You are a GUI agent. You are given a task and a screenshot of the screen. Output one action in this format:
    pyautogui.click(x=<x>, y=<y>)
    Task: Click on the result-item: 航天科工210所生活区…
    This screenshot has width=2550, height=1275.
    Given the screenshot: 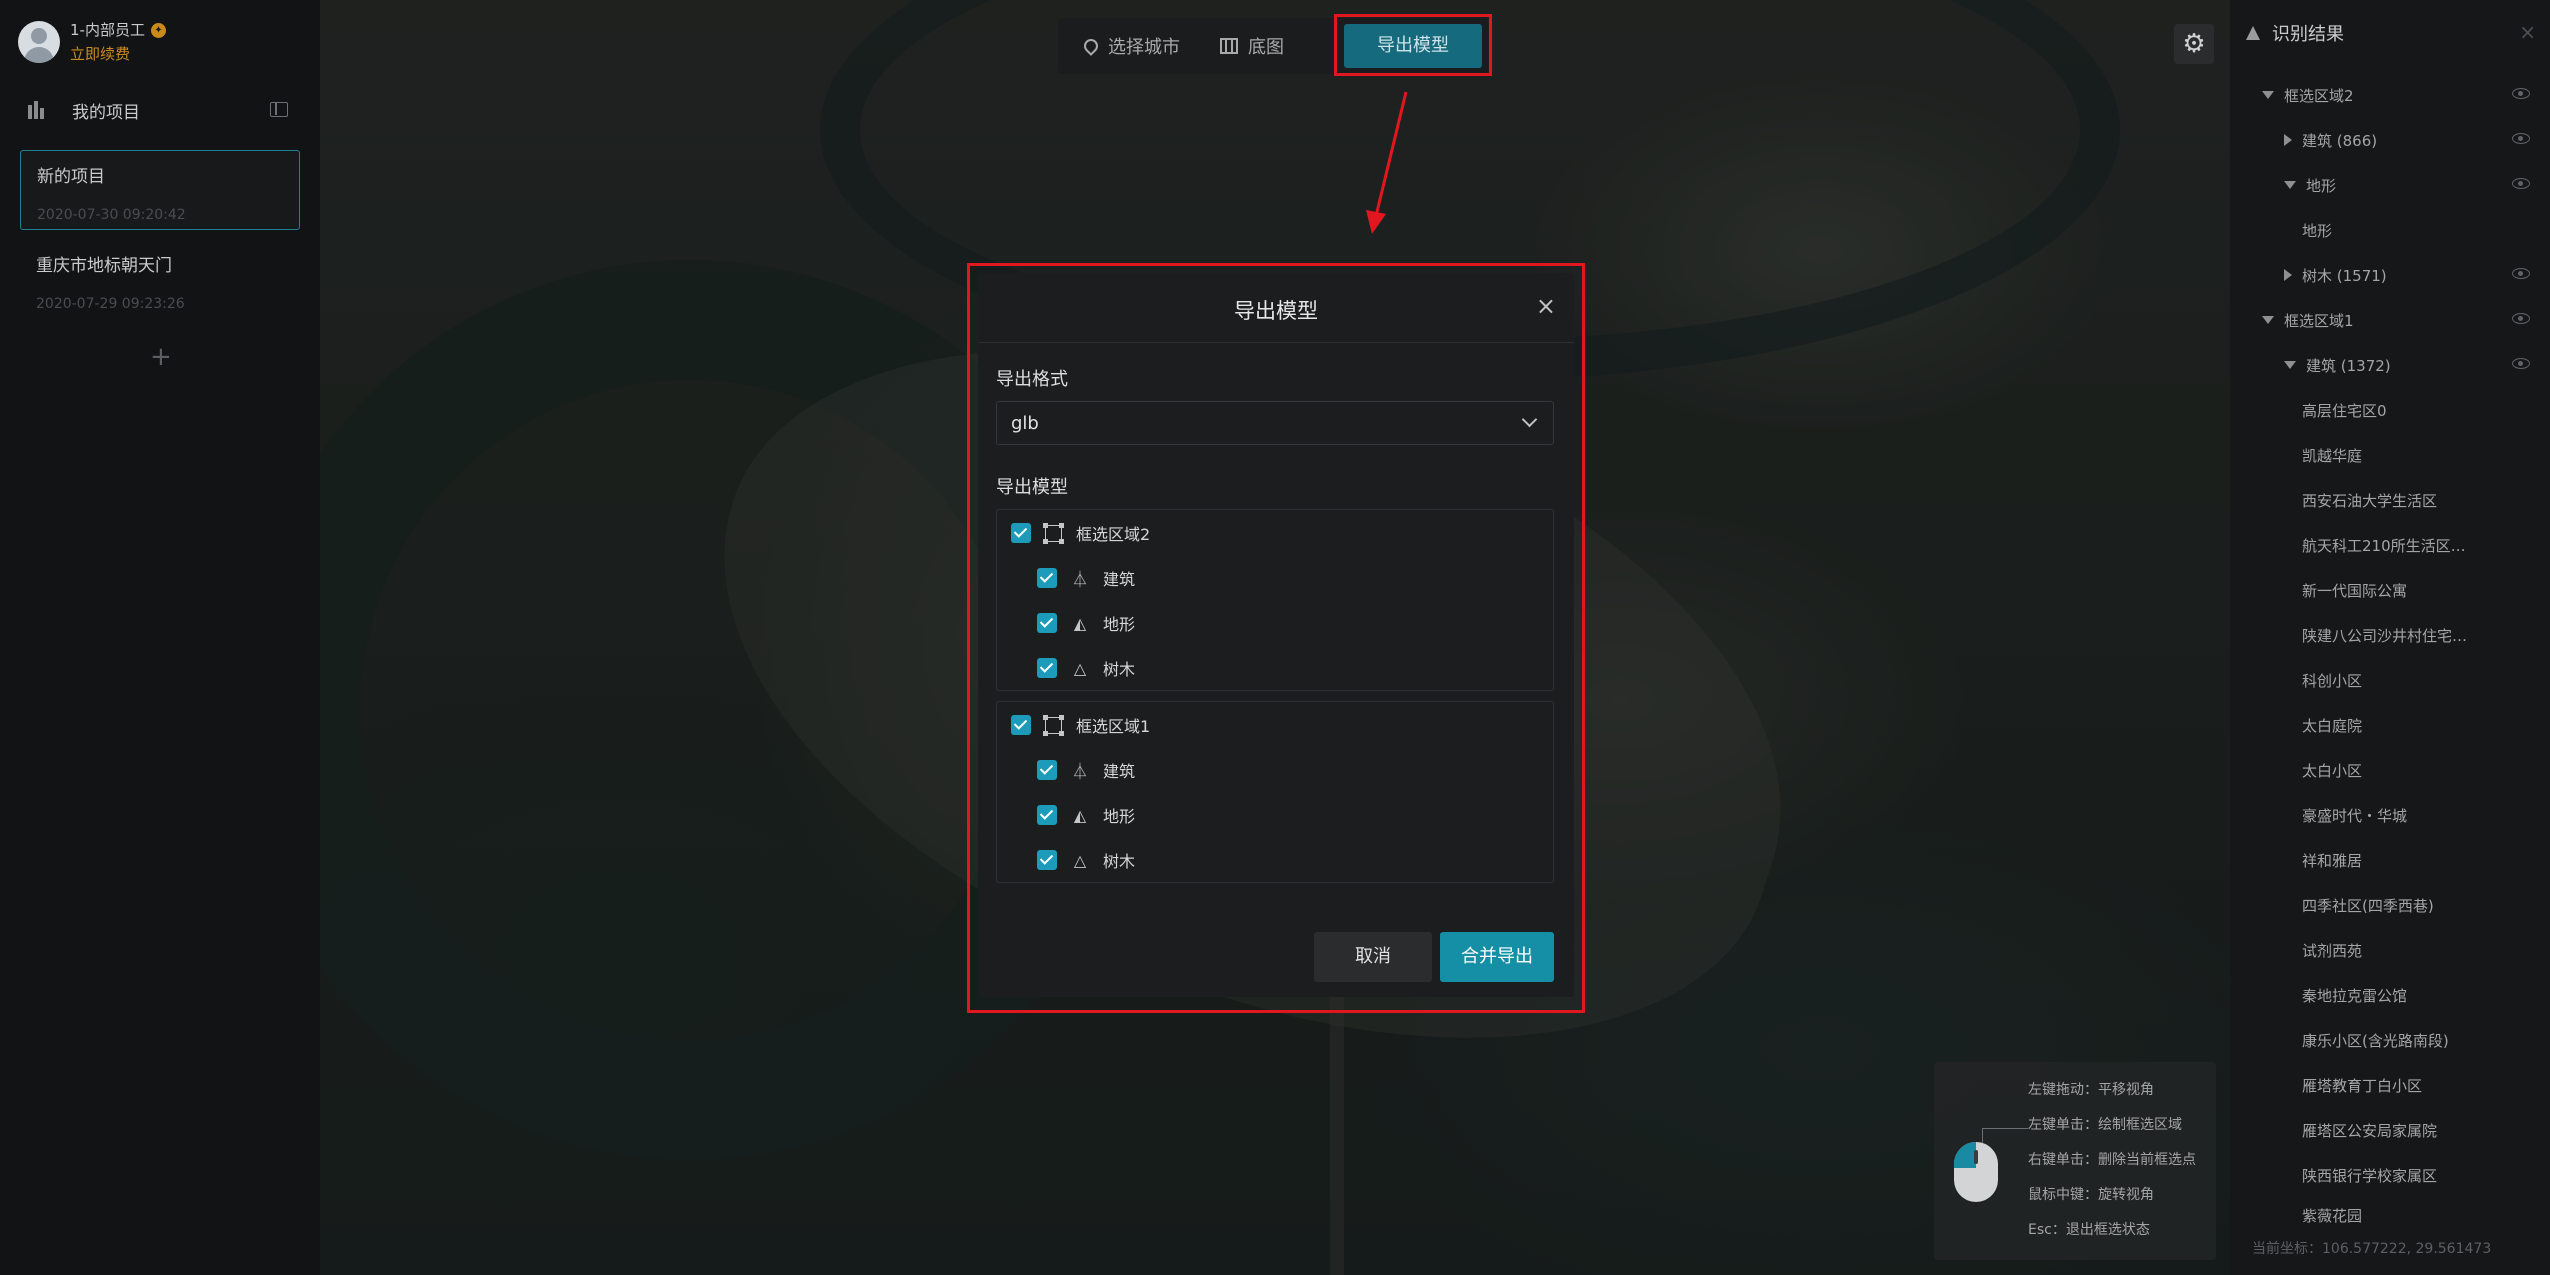 What is the action you would take?
    pyautogui.click(x=2380, y=545)
    